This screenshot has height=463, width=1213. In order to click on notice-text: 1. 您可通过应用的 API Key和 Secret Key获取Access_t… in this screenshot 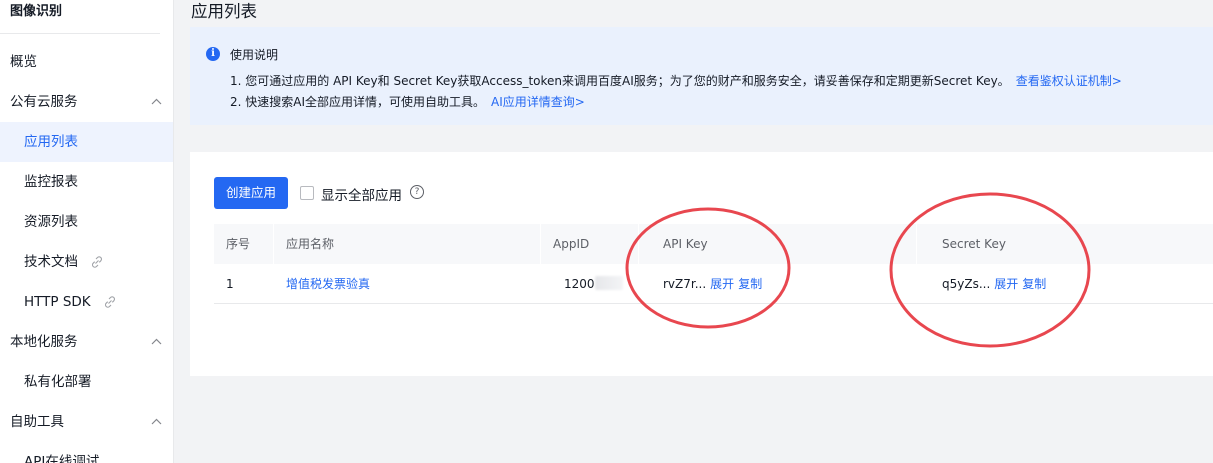, I will do `click(620, 81)`.